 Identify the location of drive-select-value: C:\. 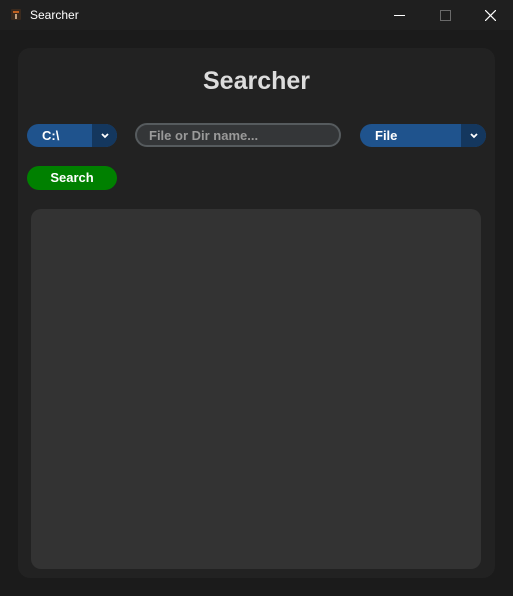
(51, 135).